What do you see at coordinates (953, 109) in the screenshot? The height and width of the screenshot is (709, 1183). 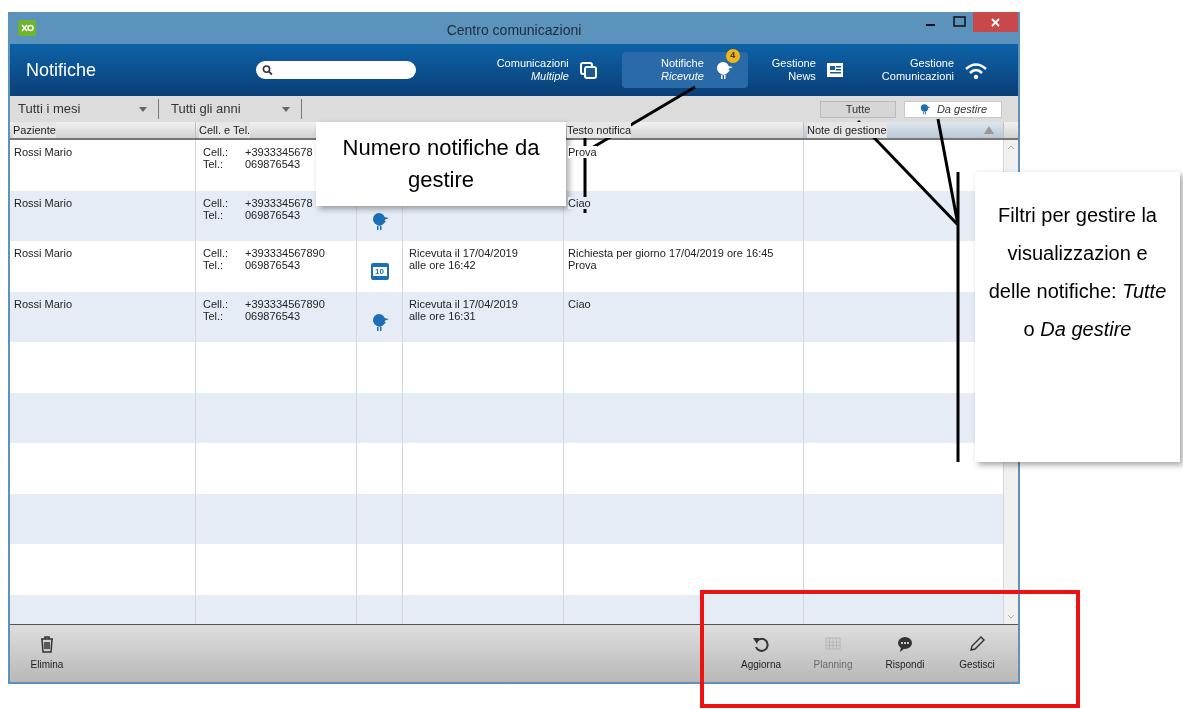 I see `filter-toggle: Da gestire` at bounding box center [953, 109].